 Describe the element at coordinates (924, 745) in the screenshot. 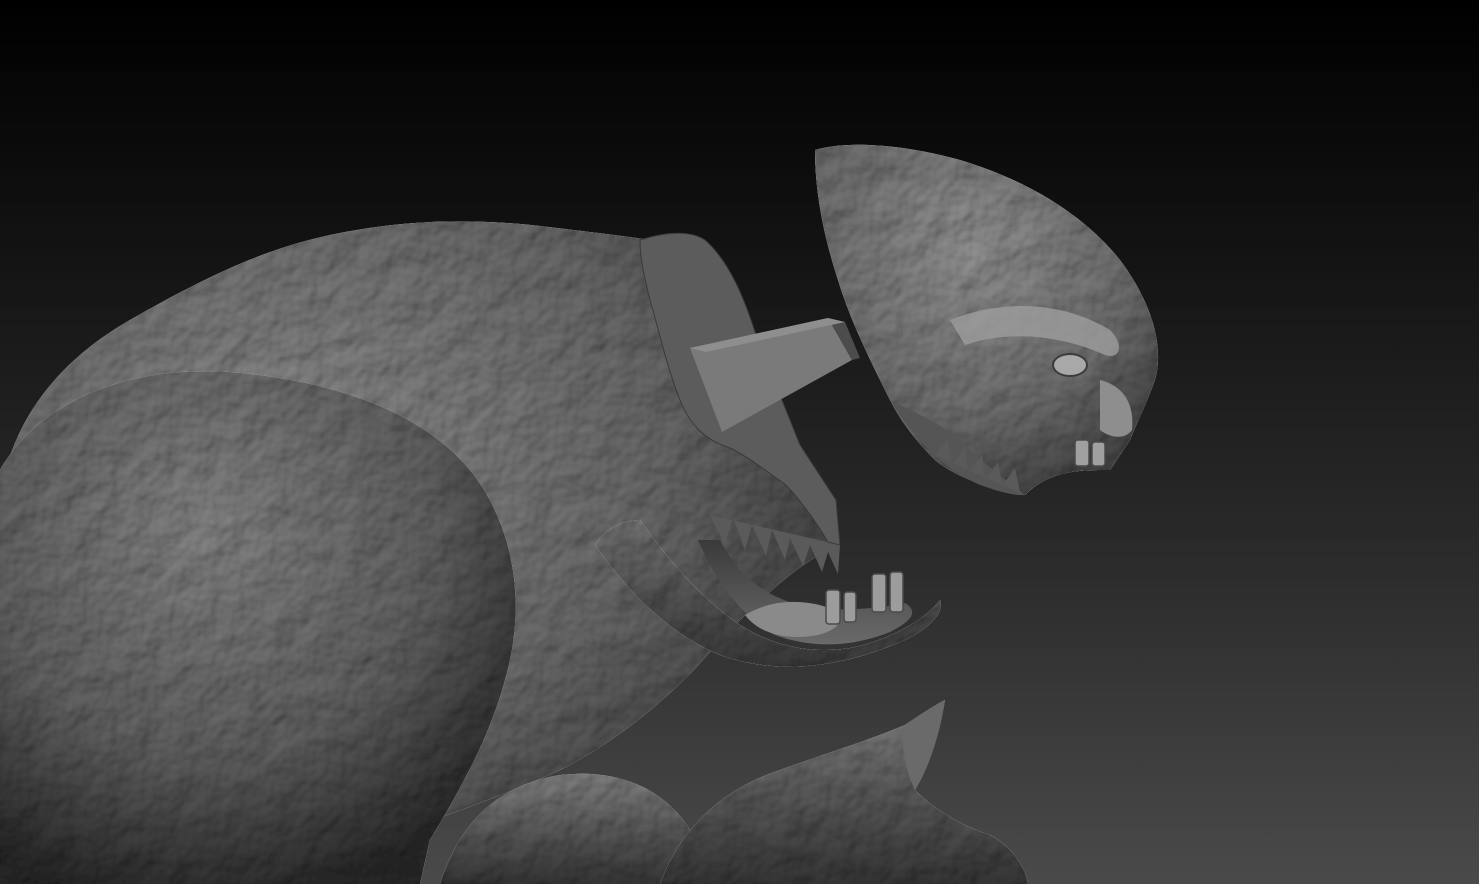

I see `creature-claw-spike` at that location.